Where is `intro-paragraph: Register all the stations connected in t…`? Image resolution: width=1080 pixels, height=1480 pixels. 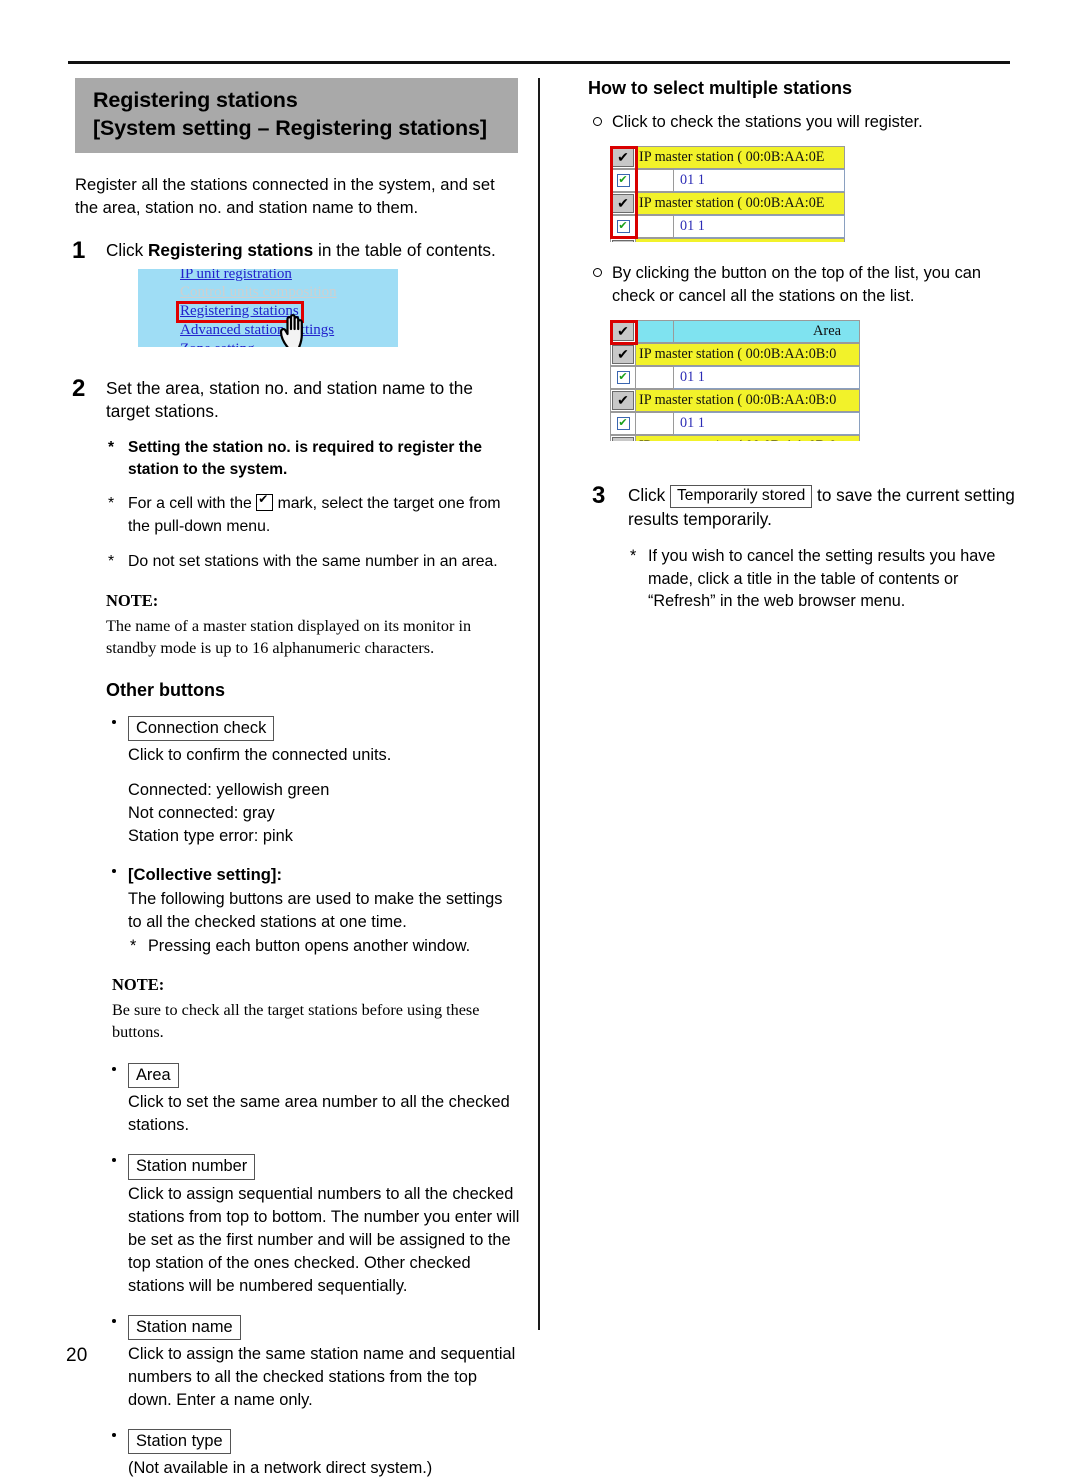 intro-paragraph: Register all the stations connected in t… is located at coordinates (294, 196).